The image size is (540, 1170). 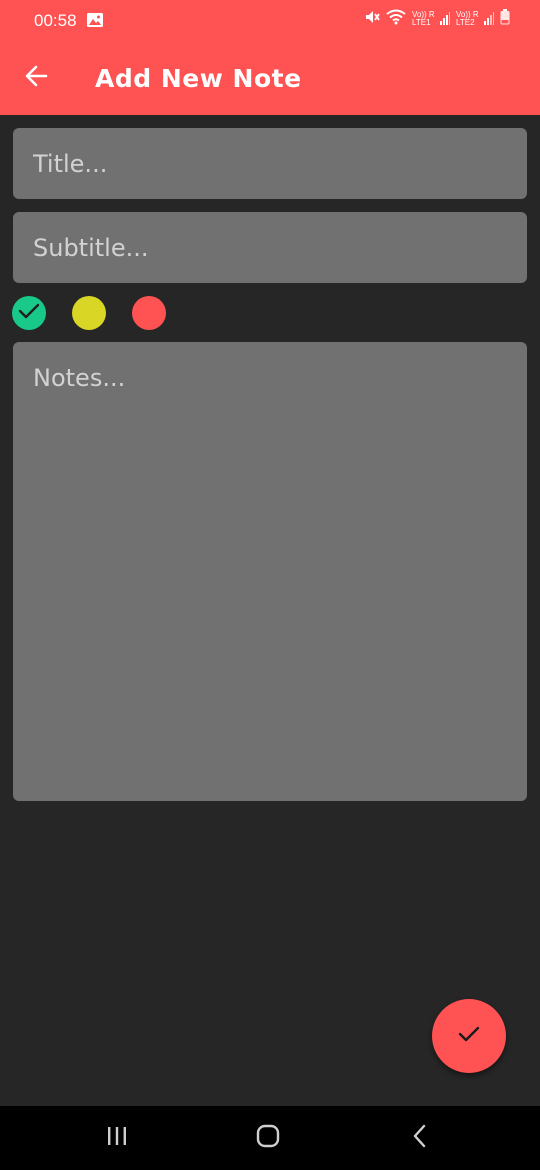 I want to click on nav-back-button, so click(x=420, y=1138).